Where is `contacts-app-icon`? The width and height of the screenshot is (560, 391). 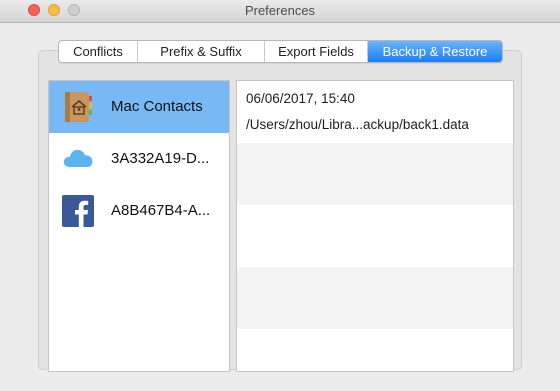
contacts-app-icon is located at coordinates (78, 107).